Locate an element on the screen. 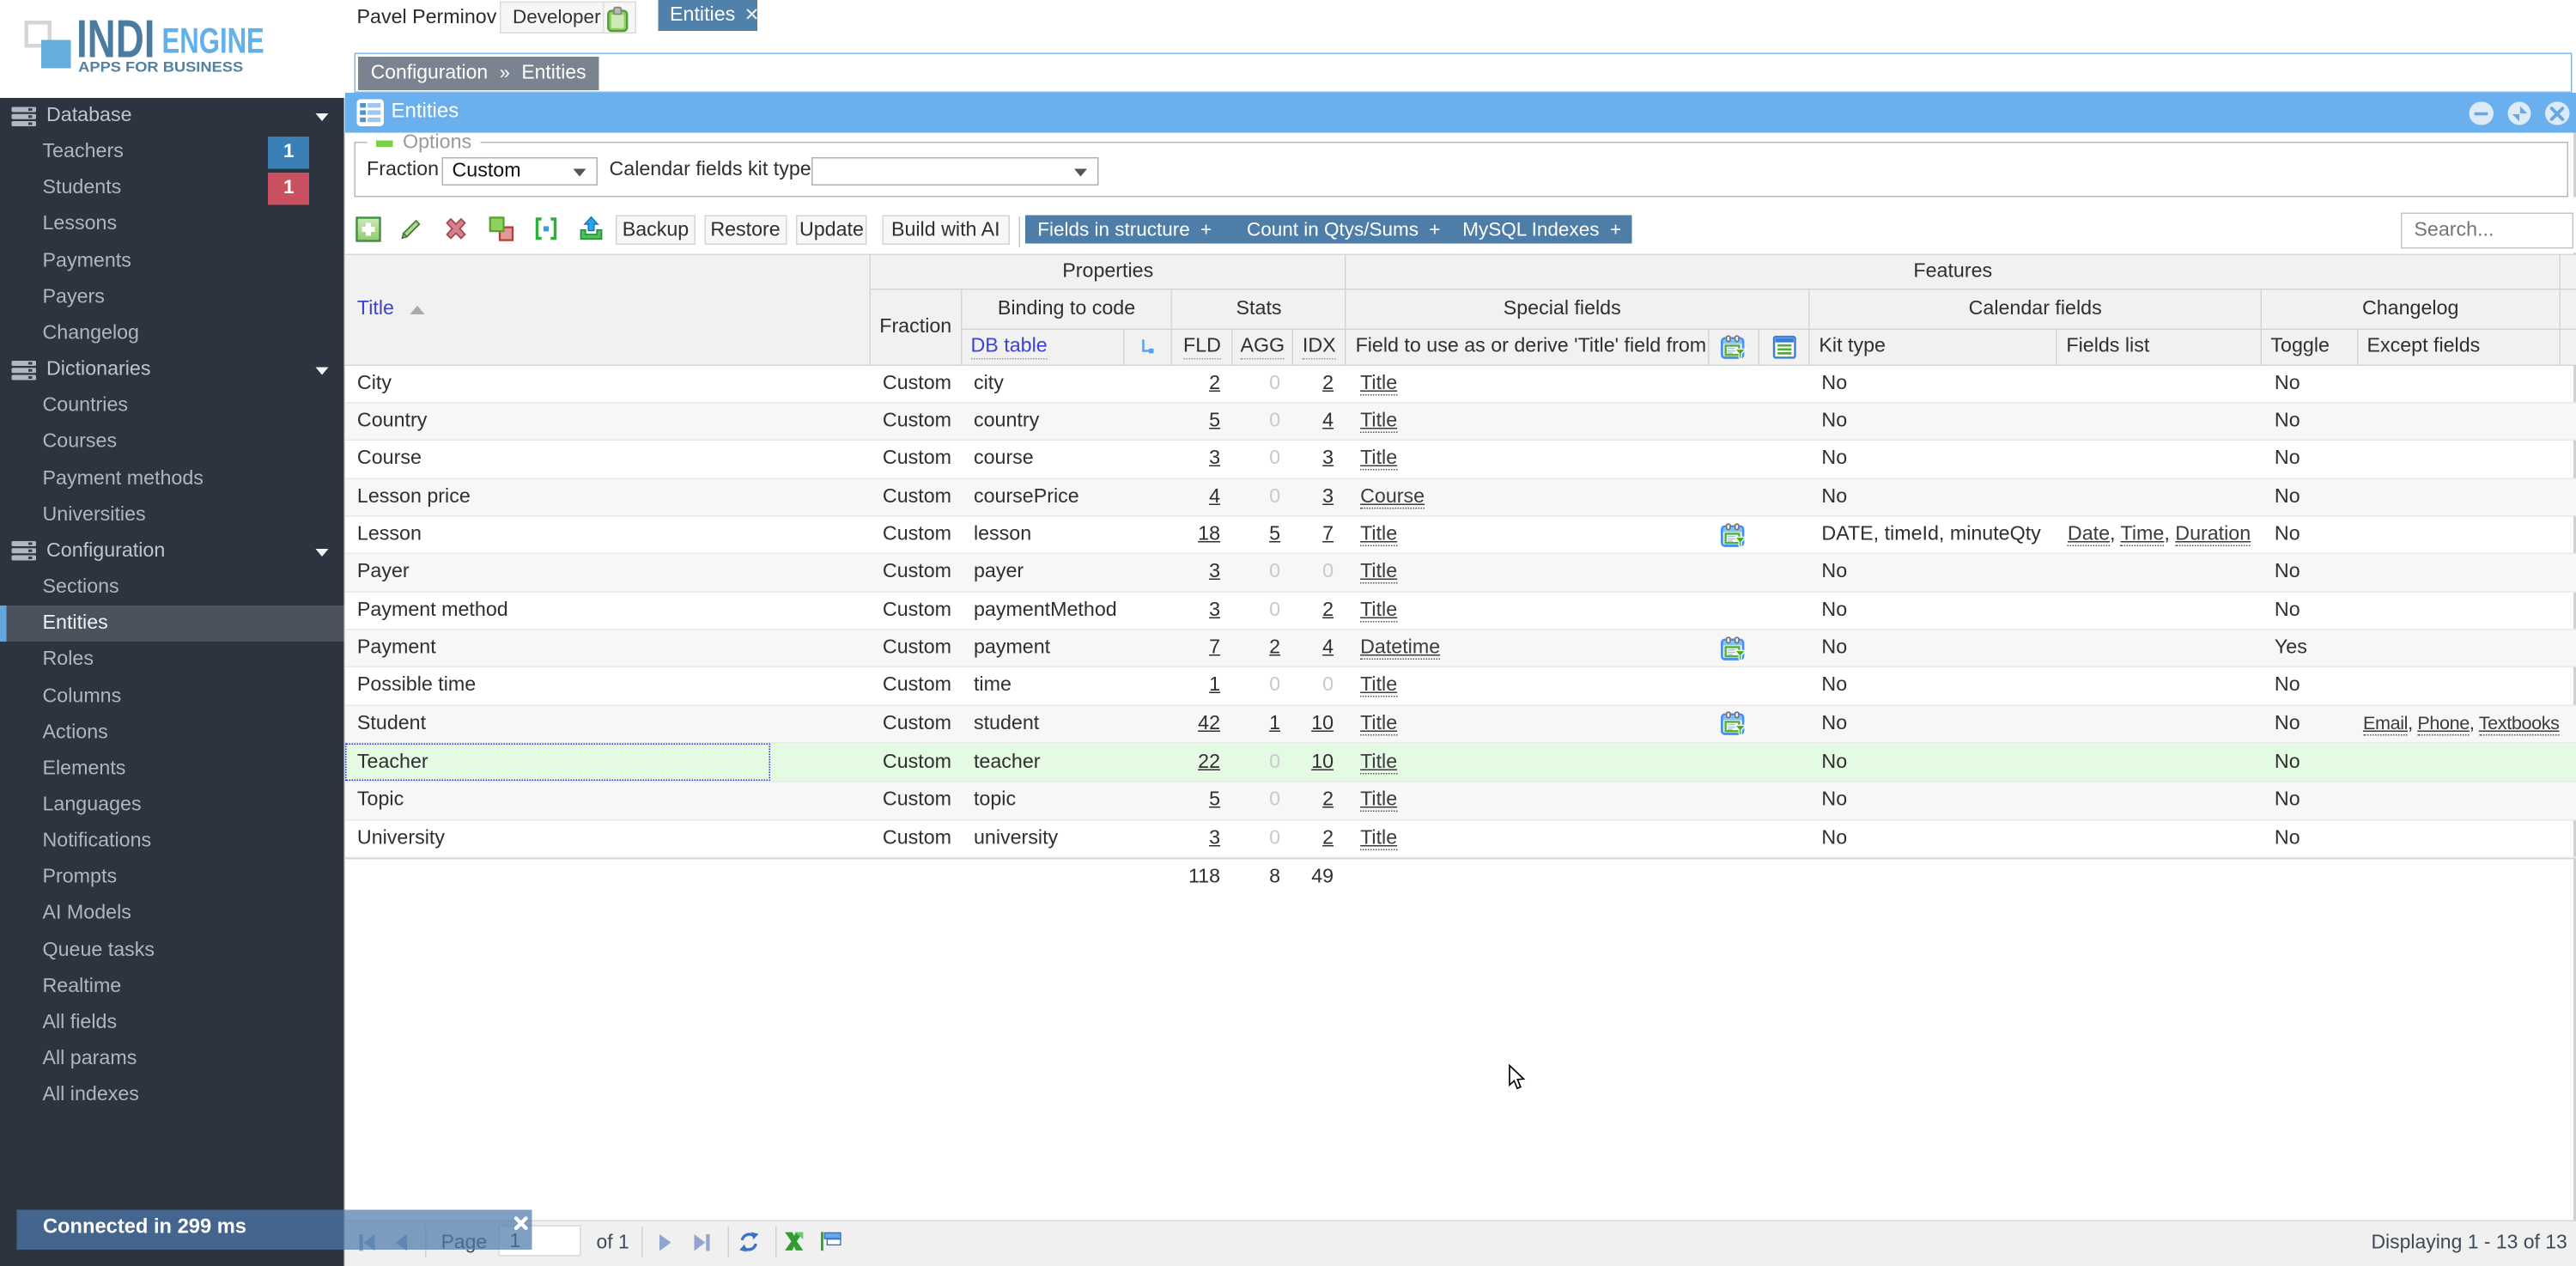 The image size is (2576, 1266). svg-text: ENGINE is located at coordinates (213, 41).